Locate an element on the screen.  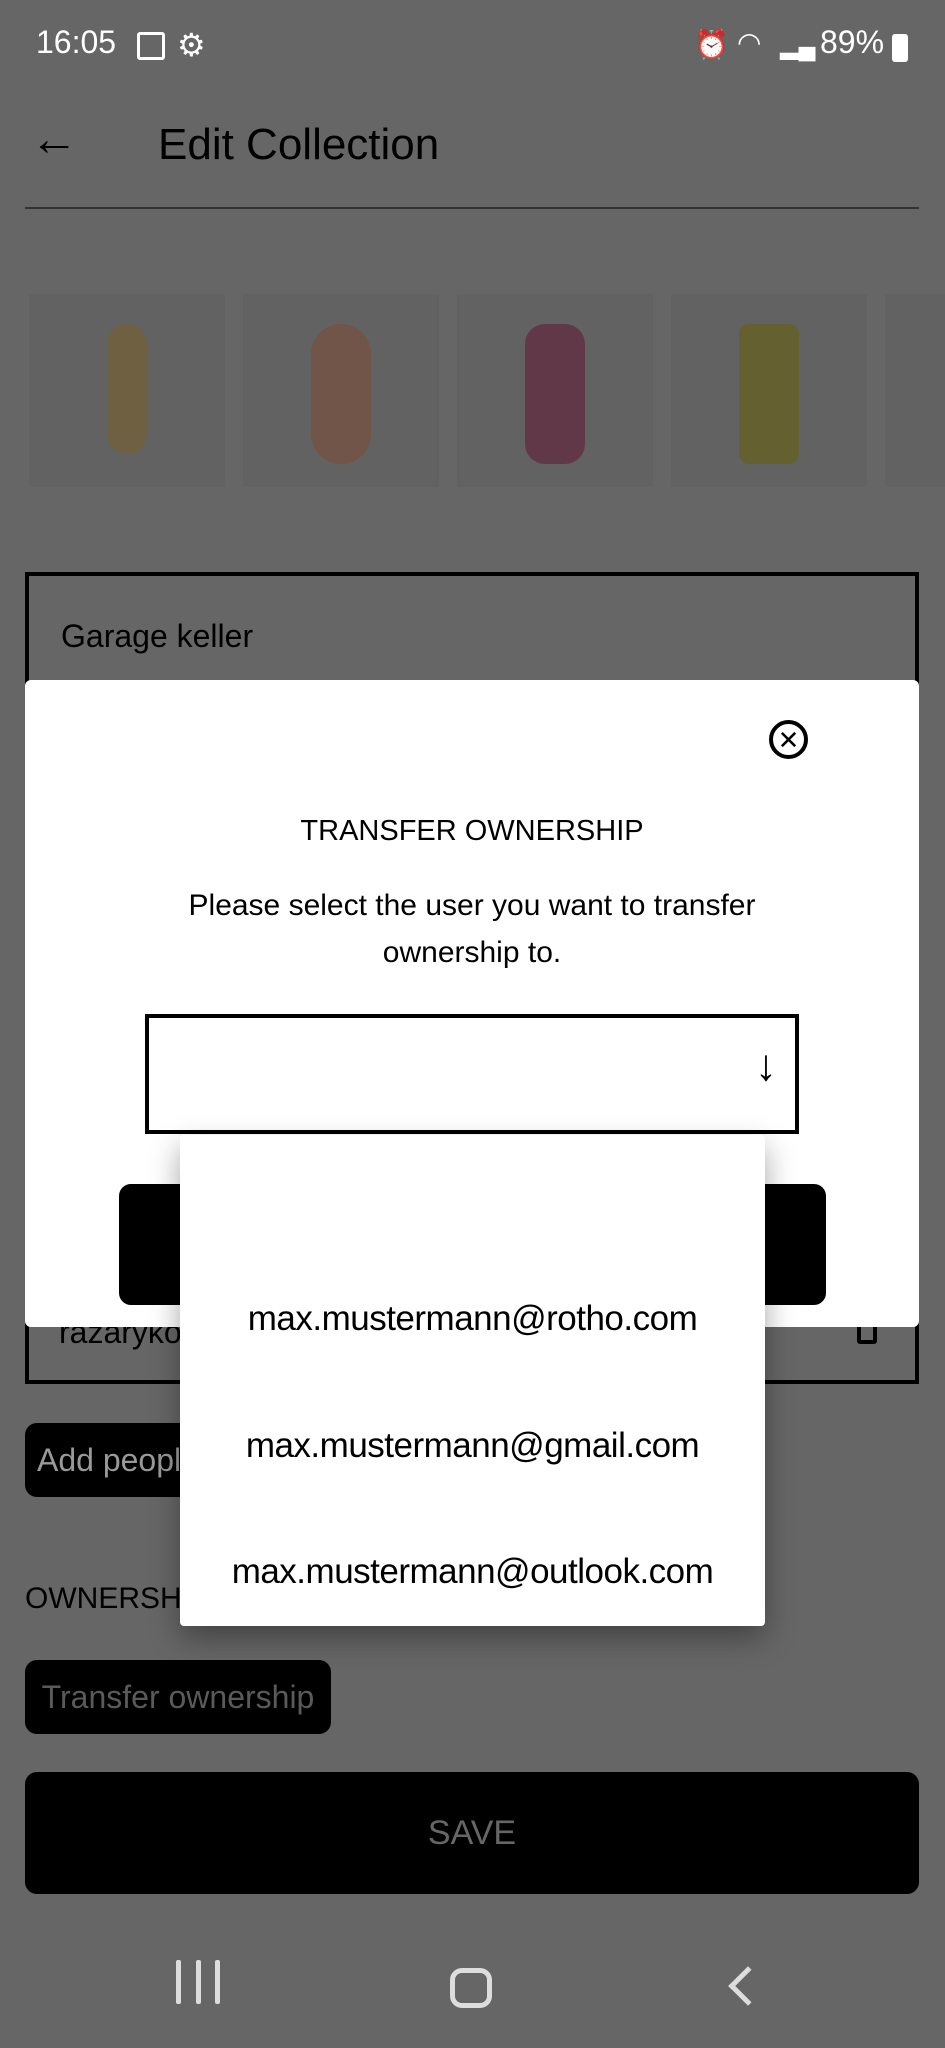
transfer-ownership-button: Transfer ownership is located at coordinates (178, 1697).